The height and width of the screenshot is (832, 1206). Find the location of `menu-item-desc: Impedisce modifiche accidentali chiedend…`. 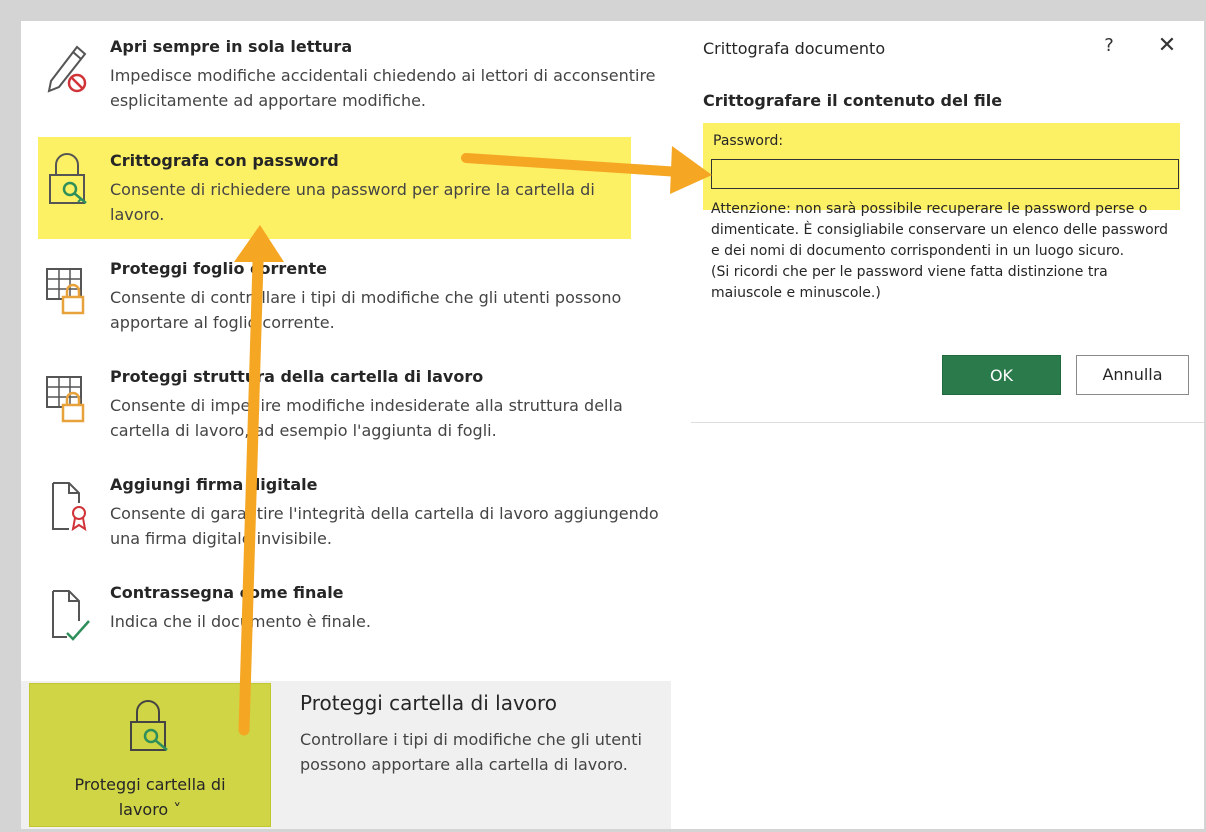

menu-item-desc: Impedisce modifiche accidentali chiedend… is located at coordinates (383, 88).